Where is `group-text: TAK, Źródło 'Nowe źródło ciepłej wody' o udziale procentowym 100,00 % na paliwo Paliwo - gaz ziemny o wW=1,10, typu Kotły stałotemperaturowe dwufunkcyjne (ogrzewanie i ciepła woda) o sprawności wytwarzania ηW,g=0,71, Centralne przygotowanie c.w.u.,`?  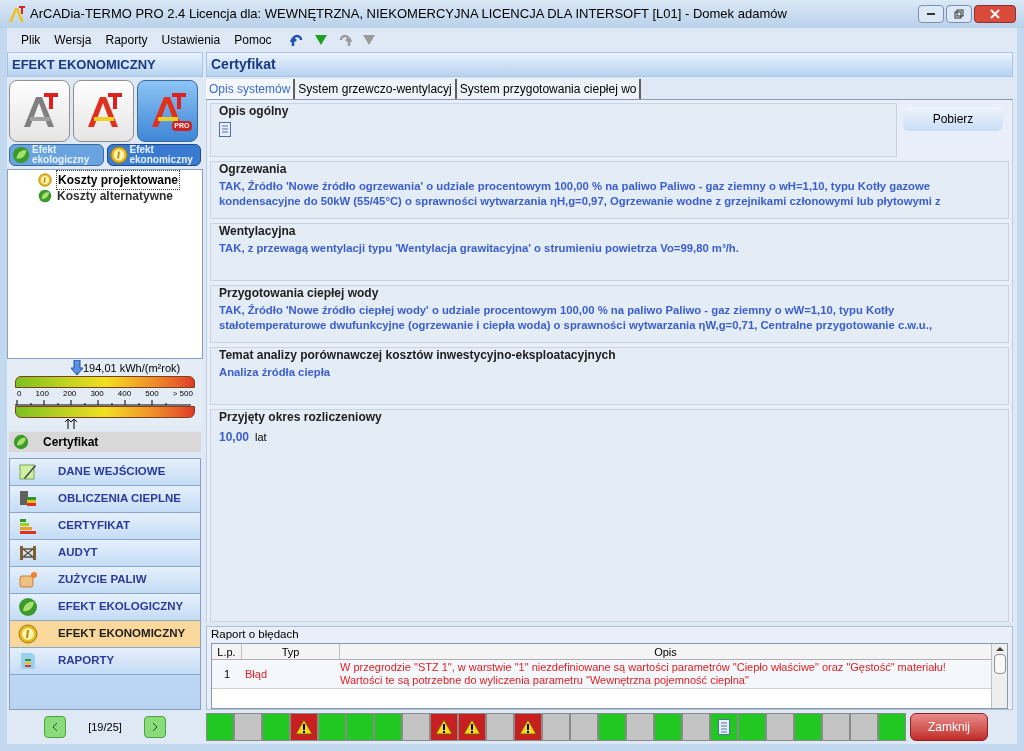 group-text: TAK, Źródło 'Nowe źródło ciepłej wody' o udziale procentowym 100,00 % na paliwo Paliwo - gaz ziemny o wW=1,10, typu Kotły stałotemperaturowe dwufunkcyjne (ogrzewanie i ciepła woda) o sprawności wytwarzania ηW,g=0,71, Centralne przygotowanie c.w.u., is located at coordinates (576, 318).